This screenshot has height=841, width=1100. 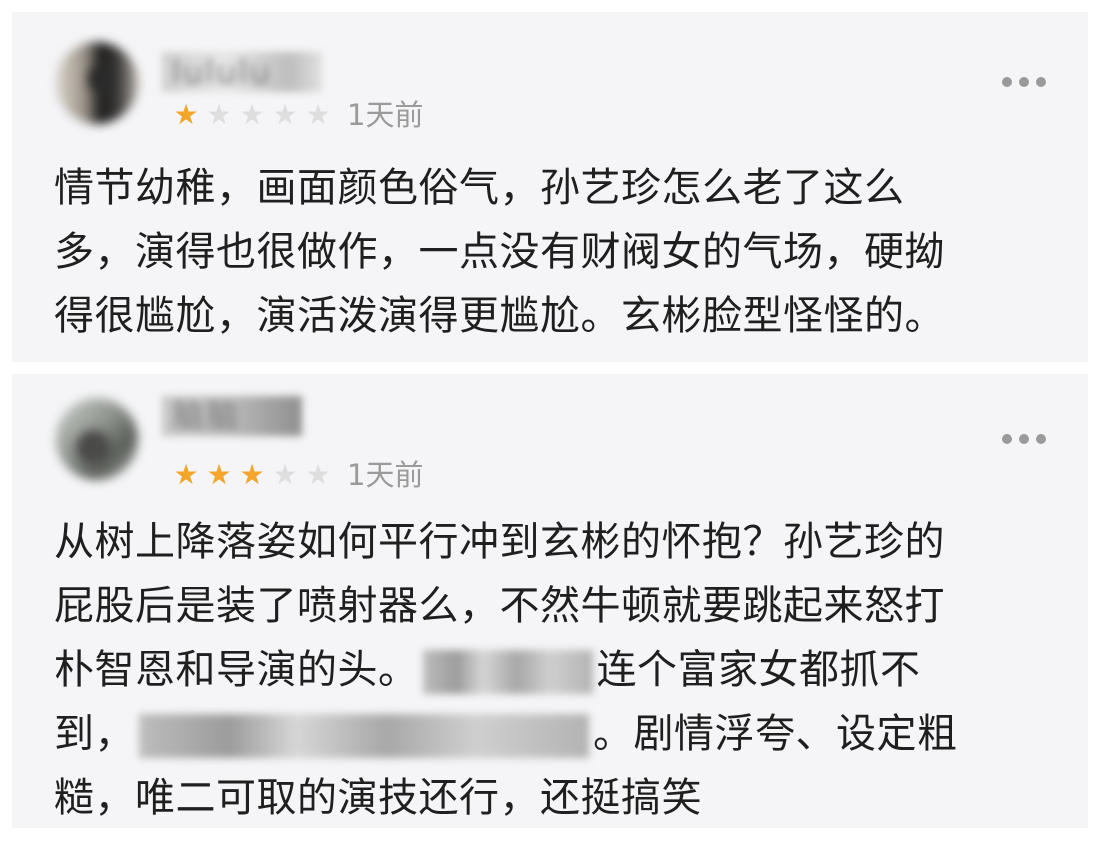 I want to click on username: 脑脑, so click(x=232, y=416).